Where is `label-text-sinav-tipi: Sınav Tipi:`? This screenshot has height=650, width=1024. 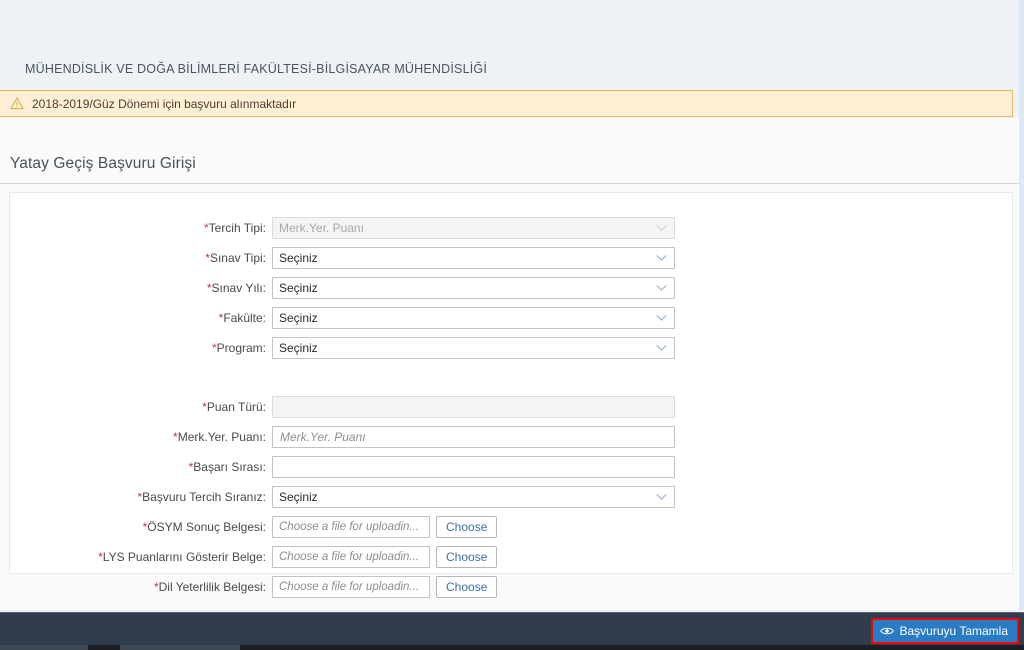 label-text-sinav-tipi: Sınav Tipi: is located at coordinates (237, 258).